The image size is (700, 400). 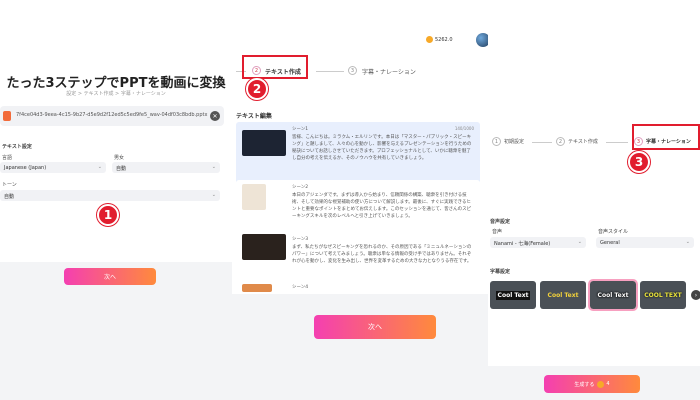 What do you see at coordinates (119, 158) in the screenshot?
I see `voice-gender-label: 男女` at bounding box center [119, 158].